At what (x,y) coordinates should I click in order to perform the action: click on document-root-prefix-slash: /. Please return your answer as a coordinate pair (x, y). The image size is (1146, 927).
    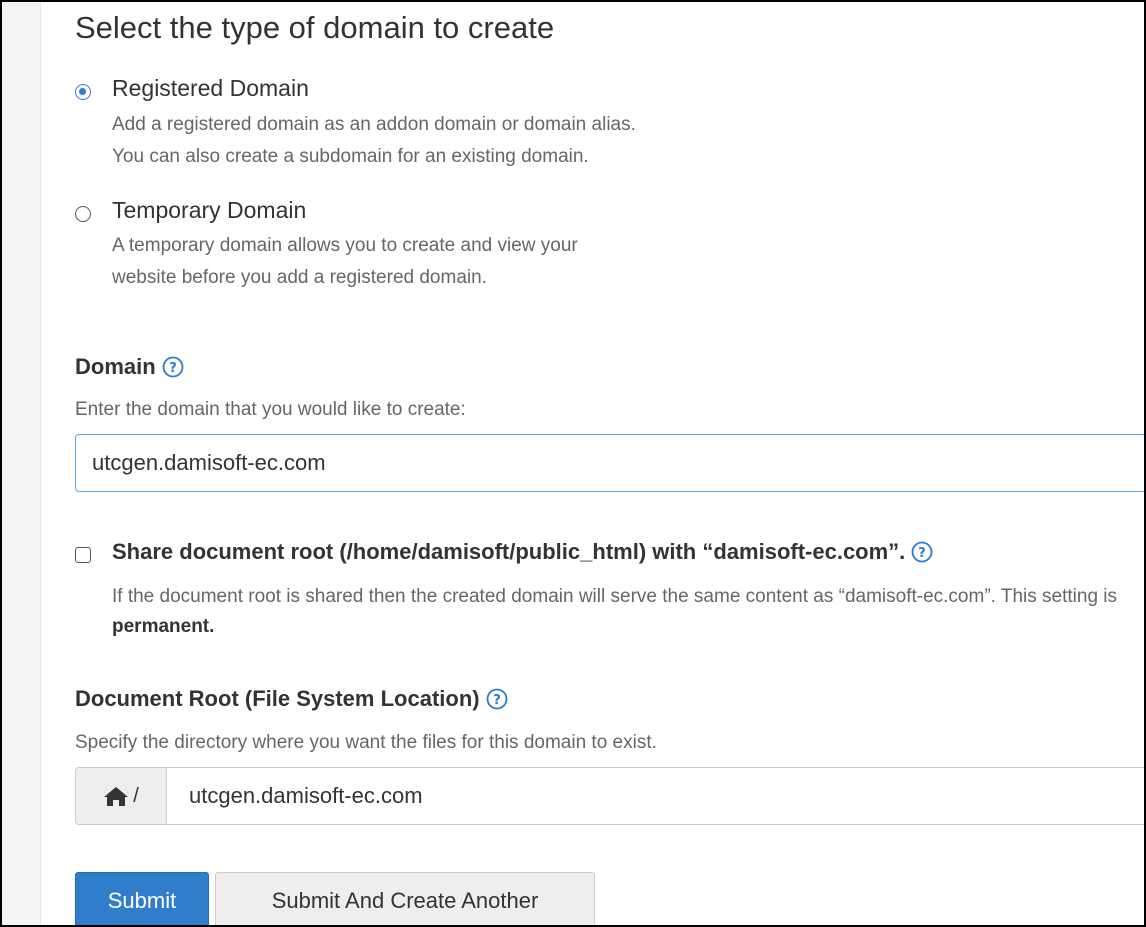
    Looking at the image, I should click on (136, 795).